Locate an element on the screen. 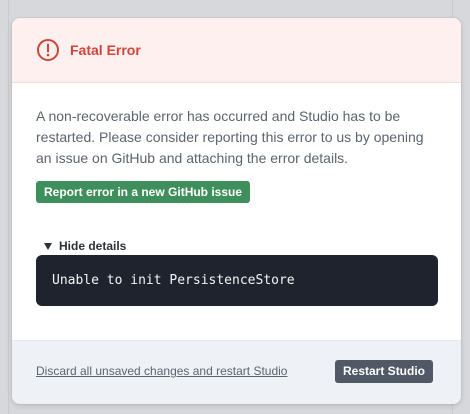  hide-details-toggle: Hide details is located at coordinates (85, 246).